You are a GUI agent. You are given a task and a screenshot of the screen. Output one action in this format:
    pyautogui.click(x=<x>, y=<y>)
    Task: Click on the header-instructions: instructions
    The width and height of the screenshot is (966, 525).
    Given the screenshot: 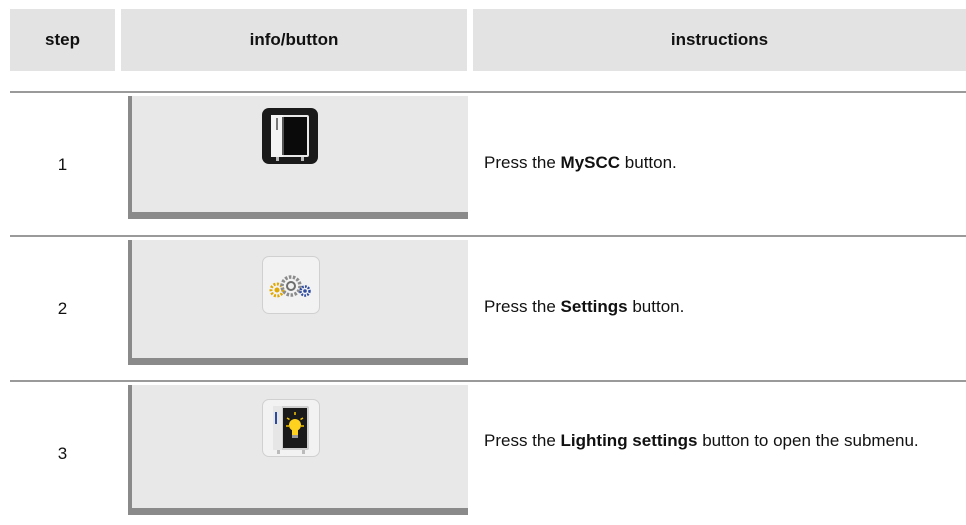 What is the action you would take?
    pyautogui.click(x=719, y=40)
    